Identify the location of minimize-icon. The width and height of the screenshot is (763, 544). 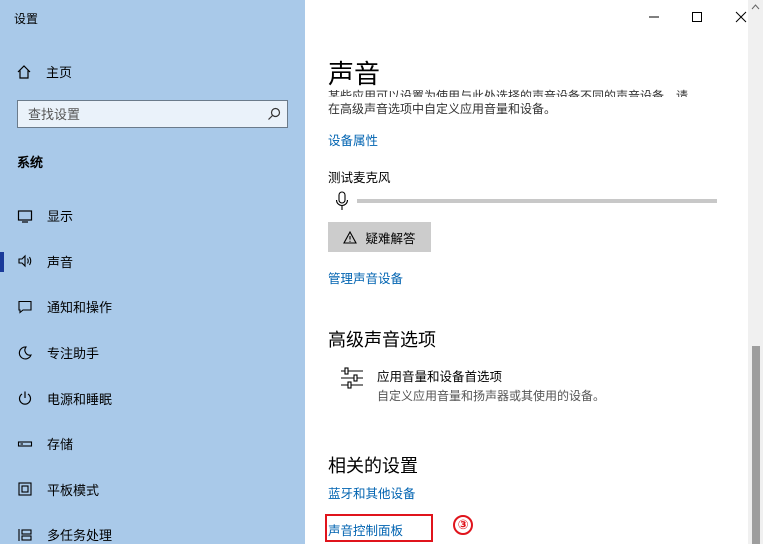
(654, 17).